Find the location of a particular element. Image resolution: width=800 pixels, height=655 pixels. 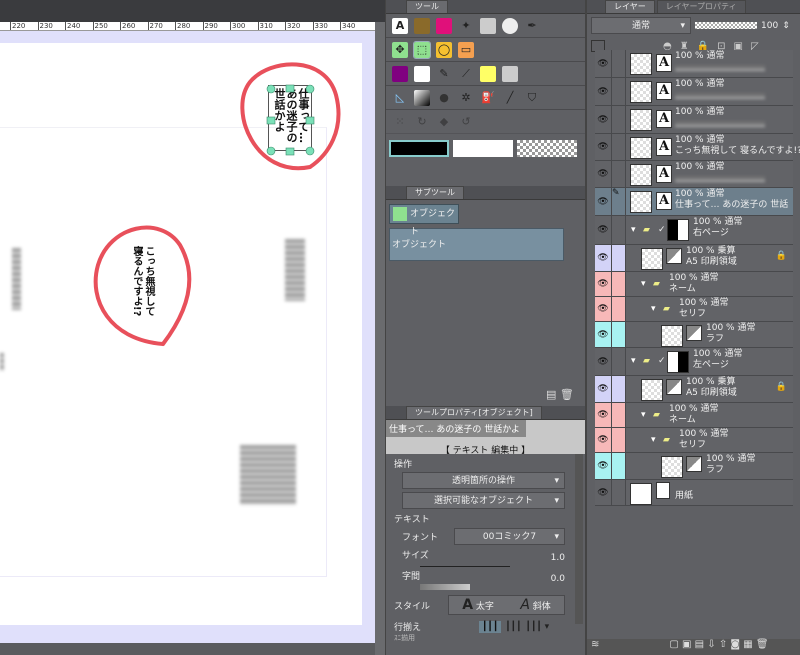

pencil-icon is located at coordinates (422, 73).